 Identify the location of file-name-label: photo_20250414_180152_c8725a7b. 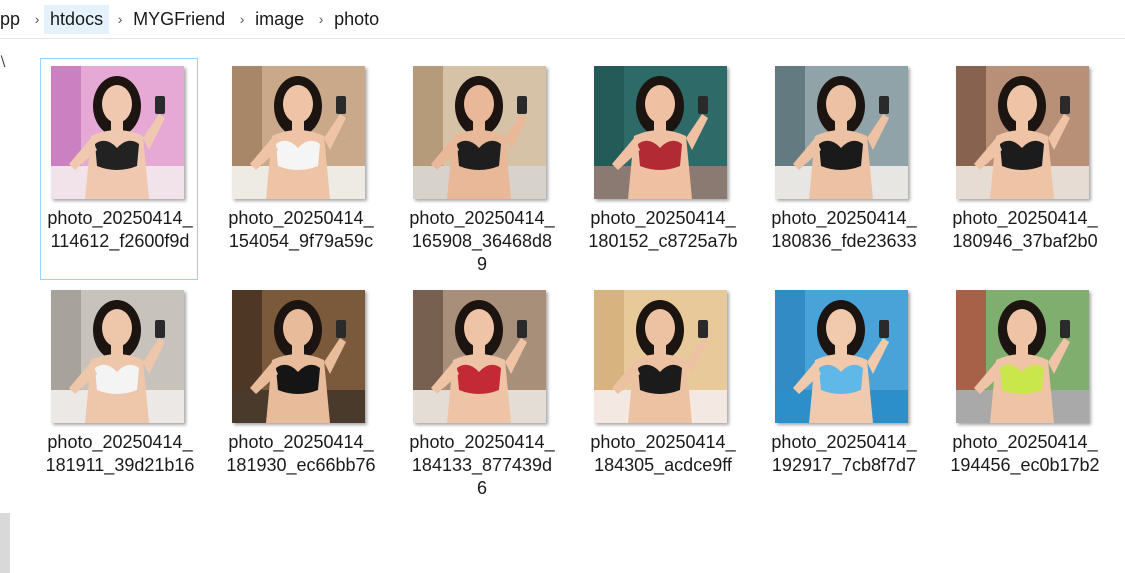
(663, 229).